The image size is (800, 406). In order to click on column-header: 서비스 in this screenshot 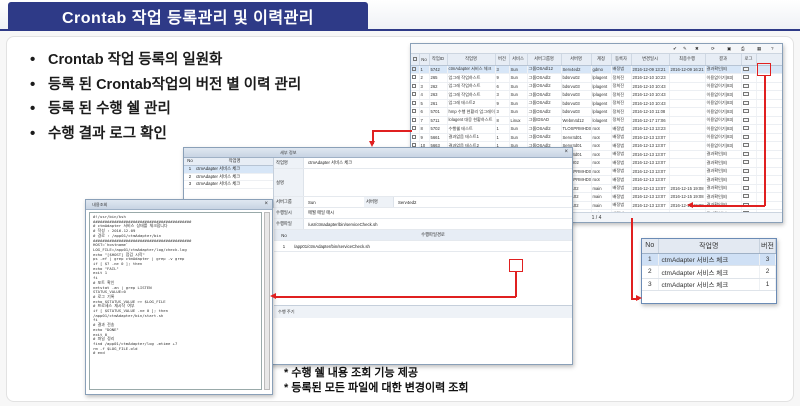, I will do `click(518, 60)`.